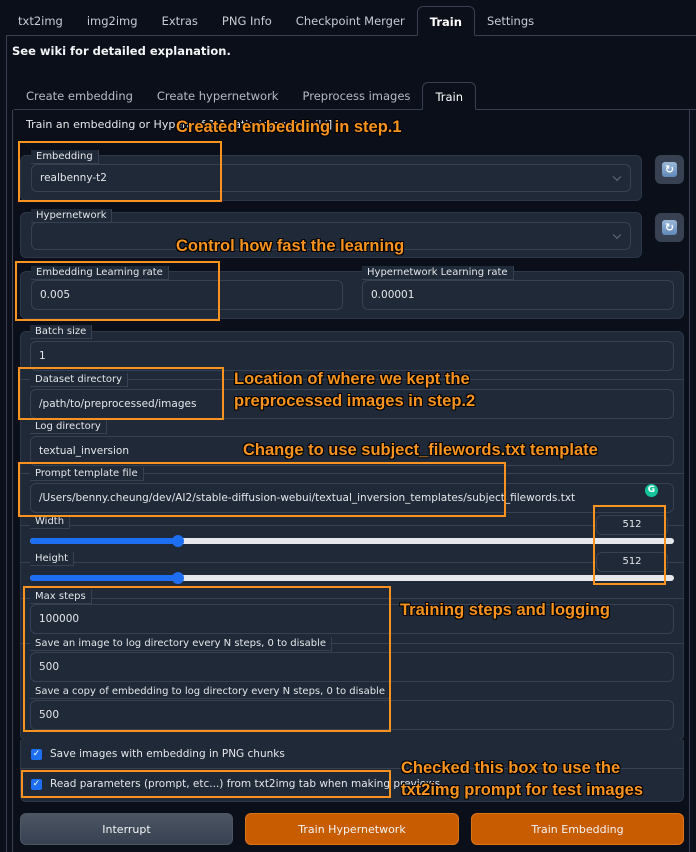  I want to click on height-slider-thumb, so click(178, 578).